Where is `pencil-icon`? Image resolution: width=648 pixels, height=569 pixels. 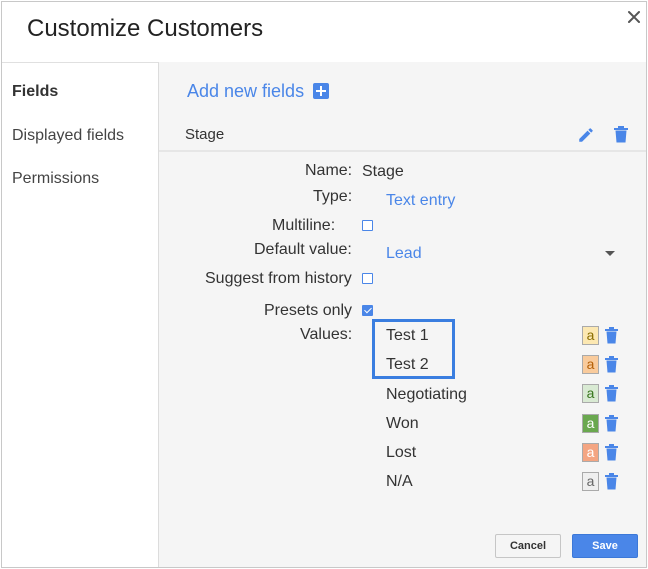
pencil-icon is located at coordinates (586, 135).